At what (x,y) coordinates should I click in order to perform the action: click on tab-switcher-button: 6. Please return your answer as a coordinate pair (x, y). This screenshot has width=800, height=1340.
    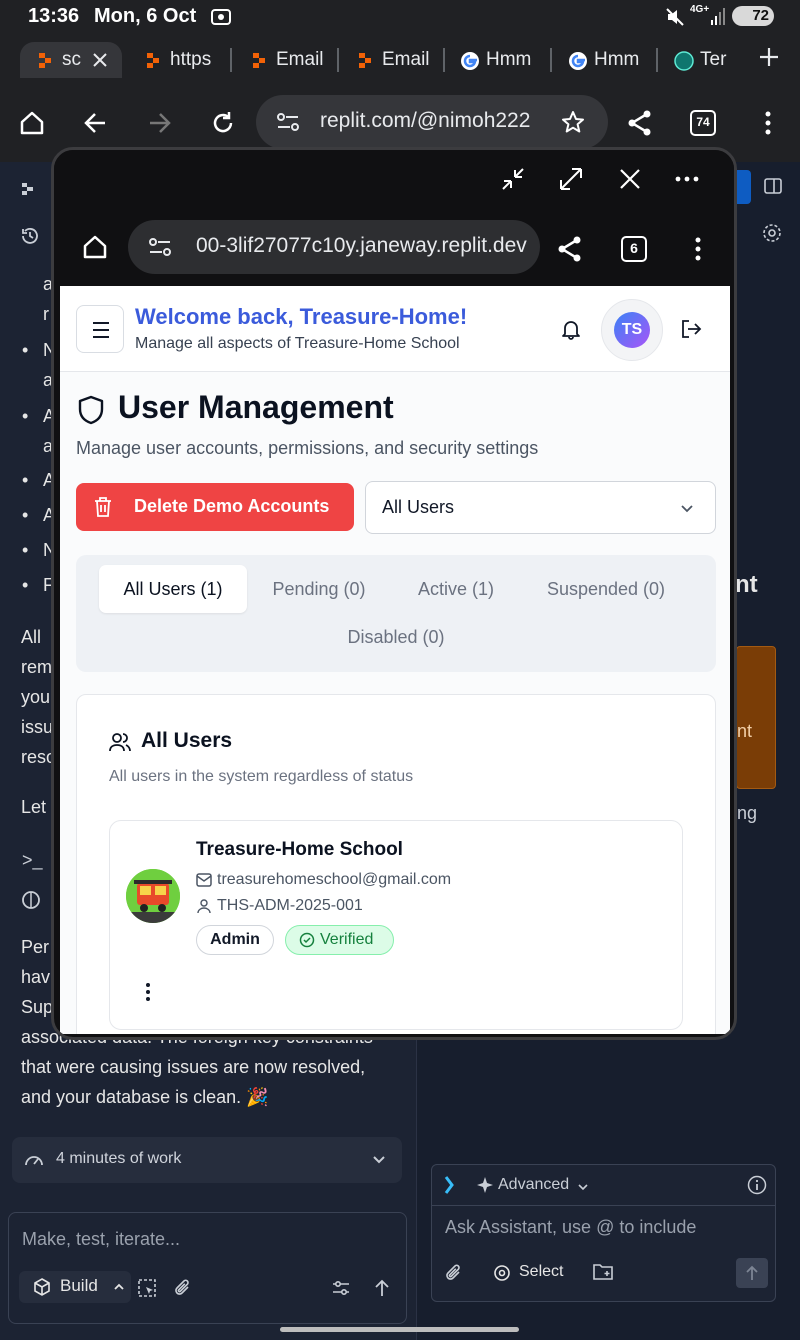
    Looking at the image, I should click on (634, 249).